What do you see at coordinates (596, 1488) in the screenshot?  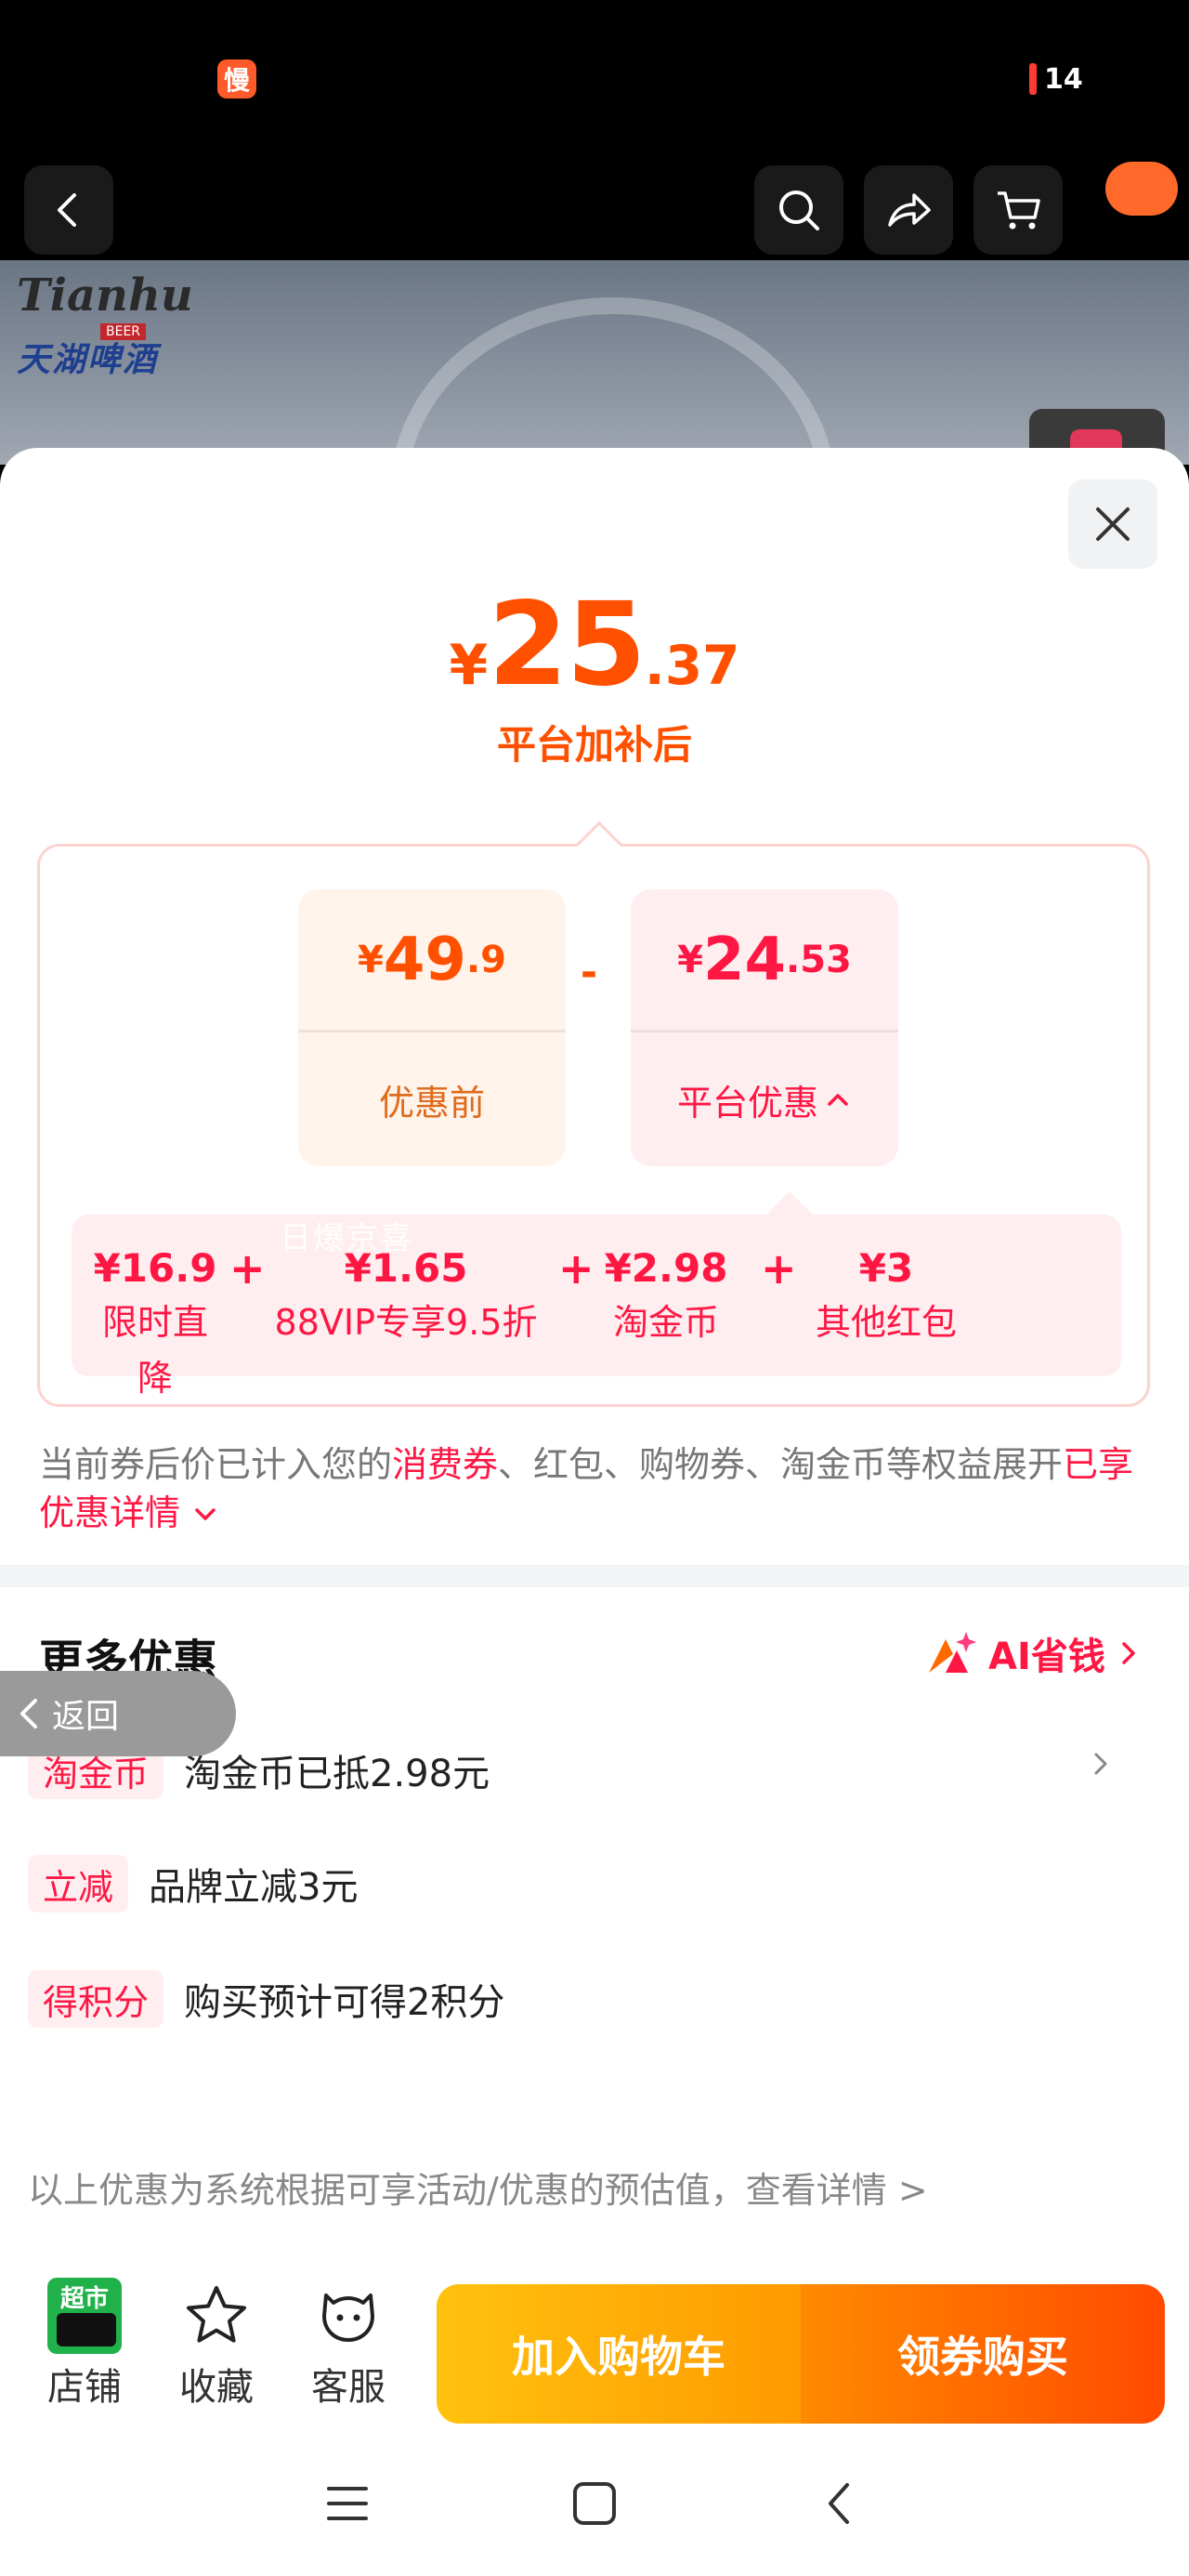 I see `coupon-notice: 当前券后价已计入您的消费券、红包、购物券、淘金币等权益展开已享优惠详情` at bounding box center [596, 1488].